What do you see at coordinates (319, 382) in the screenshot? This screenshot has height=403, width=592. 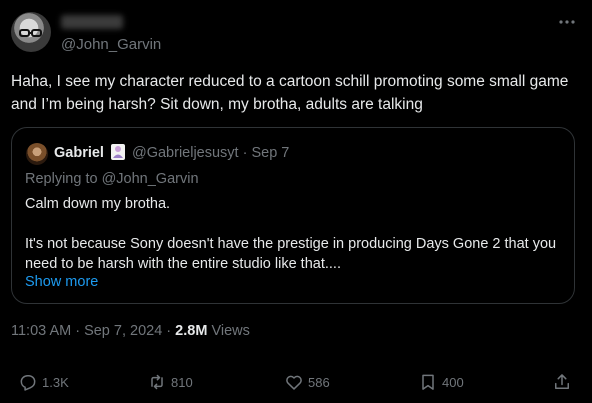 I see `like-count: 586` at bounding box center [319, 382].